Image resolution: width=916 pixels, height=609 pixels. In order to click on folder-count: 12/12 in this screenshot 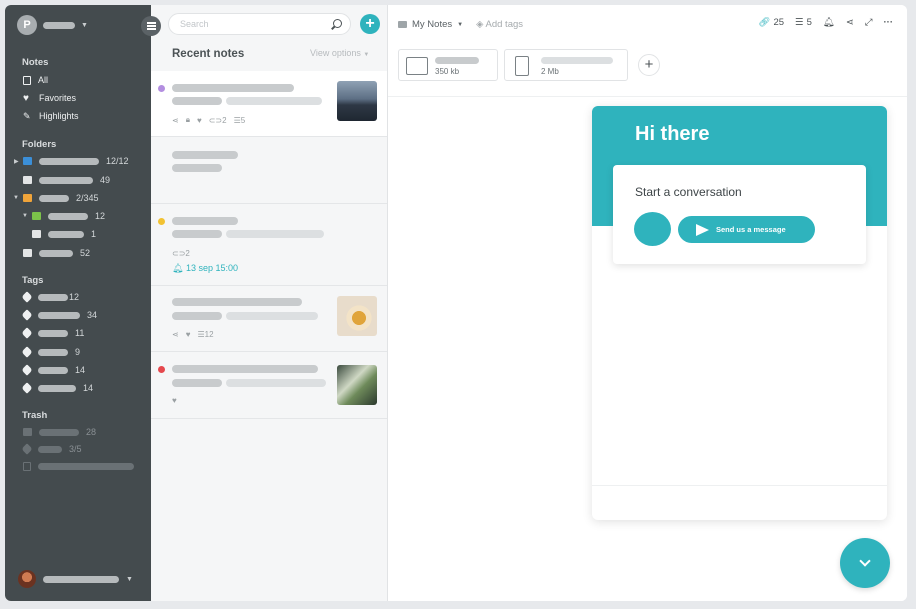, I will do `click(117, 161)`.